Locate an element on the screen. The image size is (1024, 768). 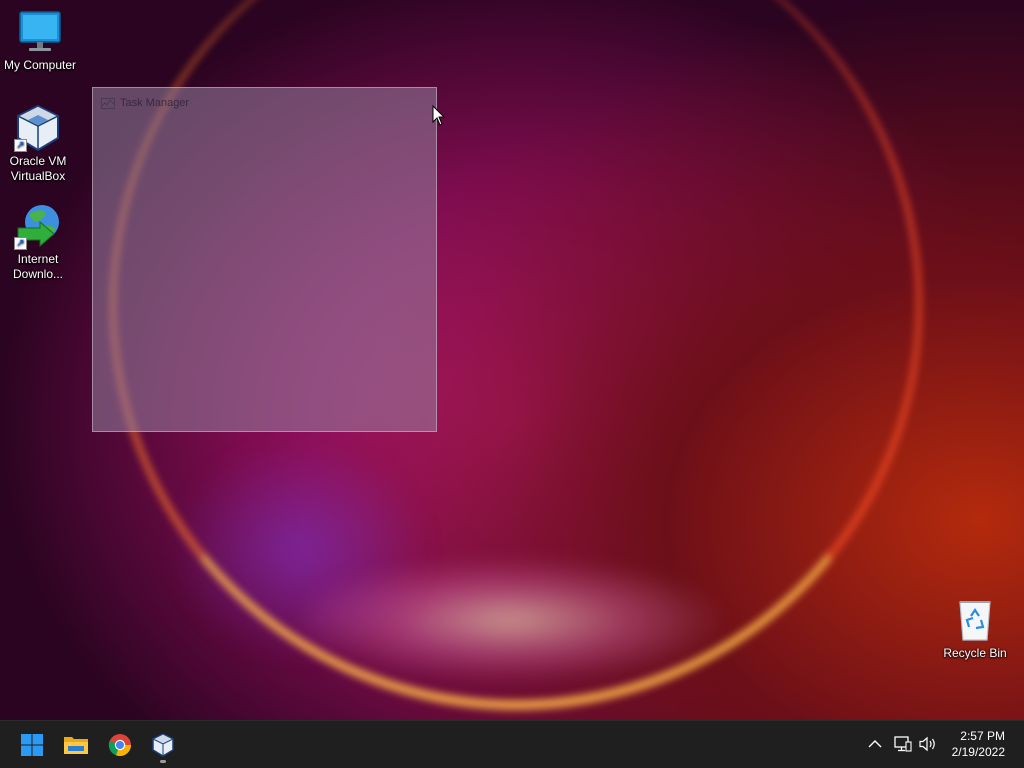
desktop-icon-label: Recycle Bin is located at coordinates (975, 653).